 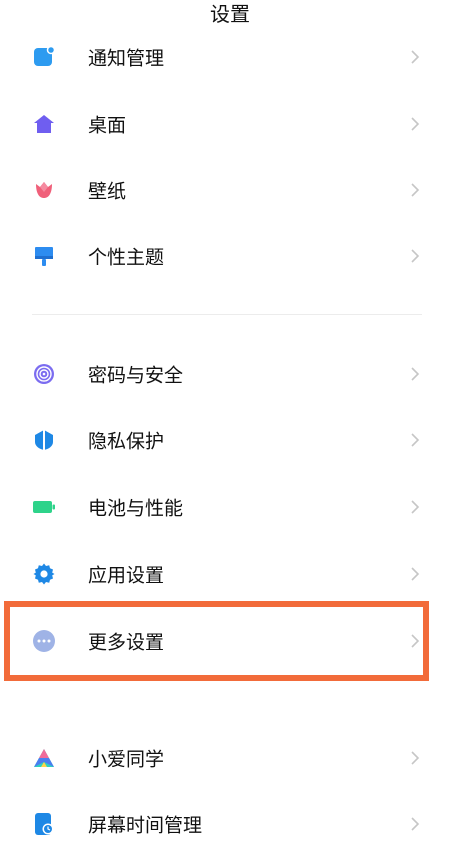 I want to click on settings-item-xiaoai: 小爱同学, so click(x=230, y=758).